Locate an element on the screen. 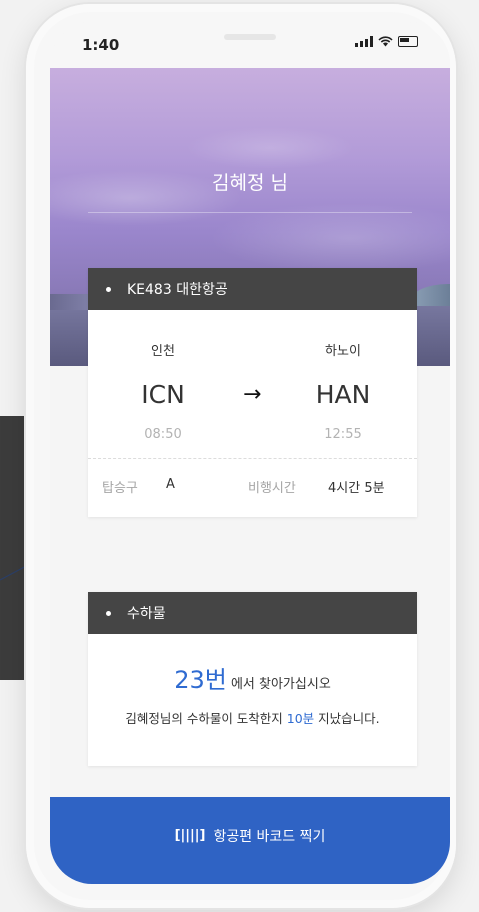 The image size is (479, 912). baggage-carousel-line: 23번 에서 찾아가십시오 is located at coordinates (252, 677).